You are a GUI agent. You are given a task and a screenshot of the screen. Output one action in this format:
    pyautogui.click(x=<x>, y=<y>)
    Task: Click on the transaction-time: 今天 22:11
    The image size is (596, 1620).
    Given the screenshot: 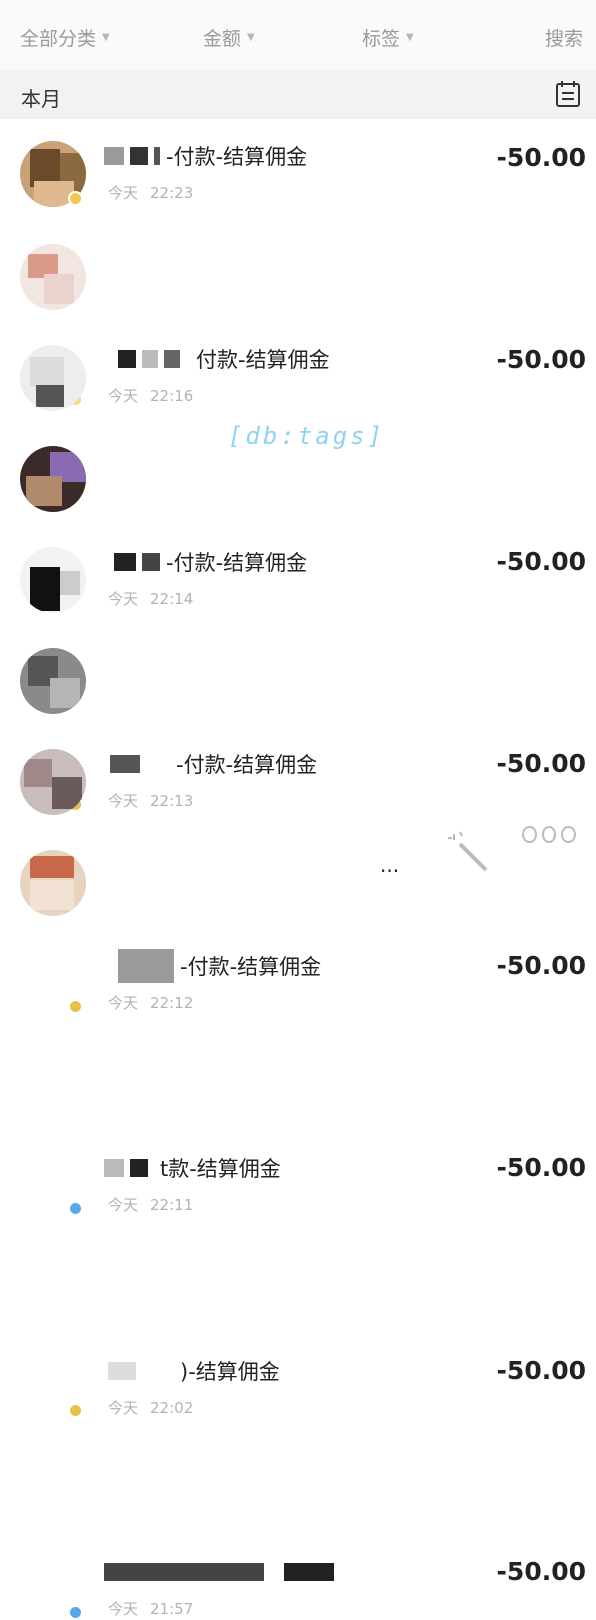 What is the action you would take?
    pyautogui.click(x=150, y=1204)
    